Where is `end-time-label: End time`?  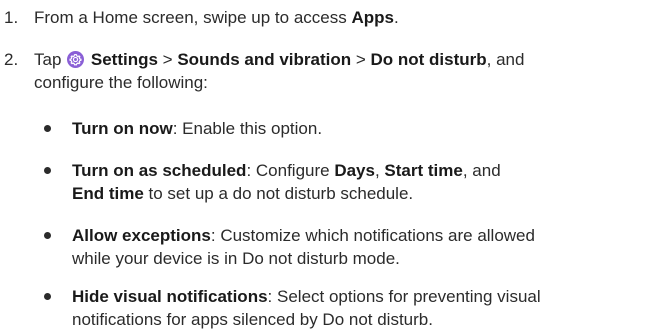 end-time-label: End time is located at coordinates (108, 193).